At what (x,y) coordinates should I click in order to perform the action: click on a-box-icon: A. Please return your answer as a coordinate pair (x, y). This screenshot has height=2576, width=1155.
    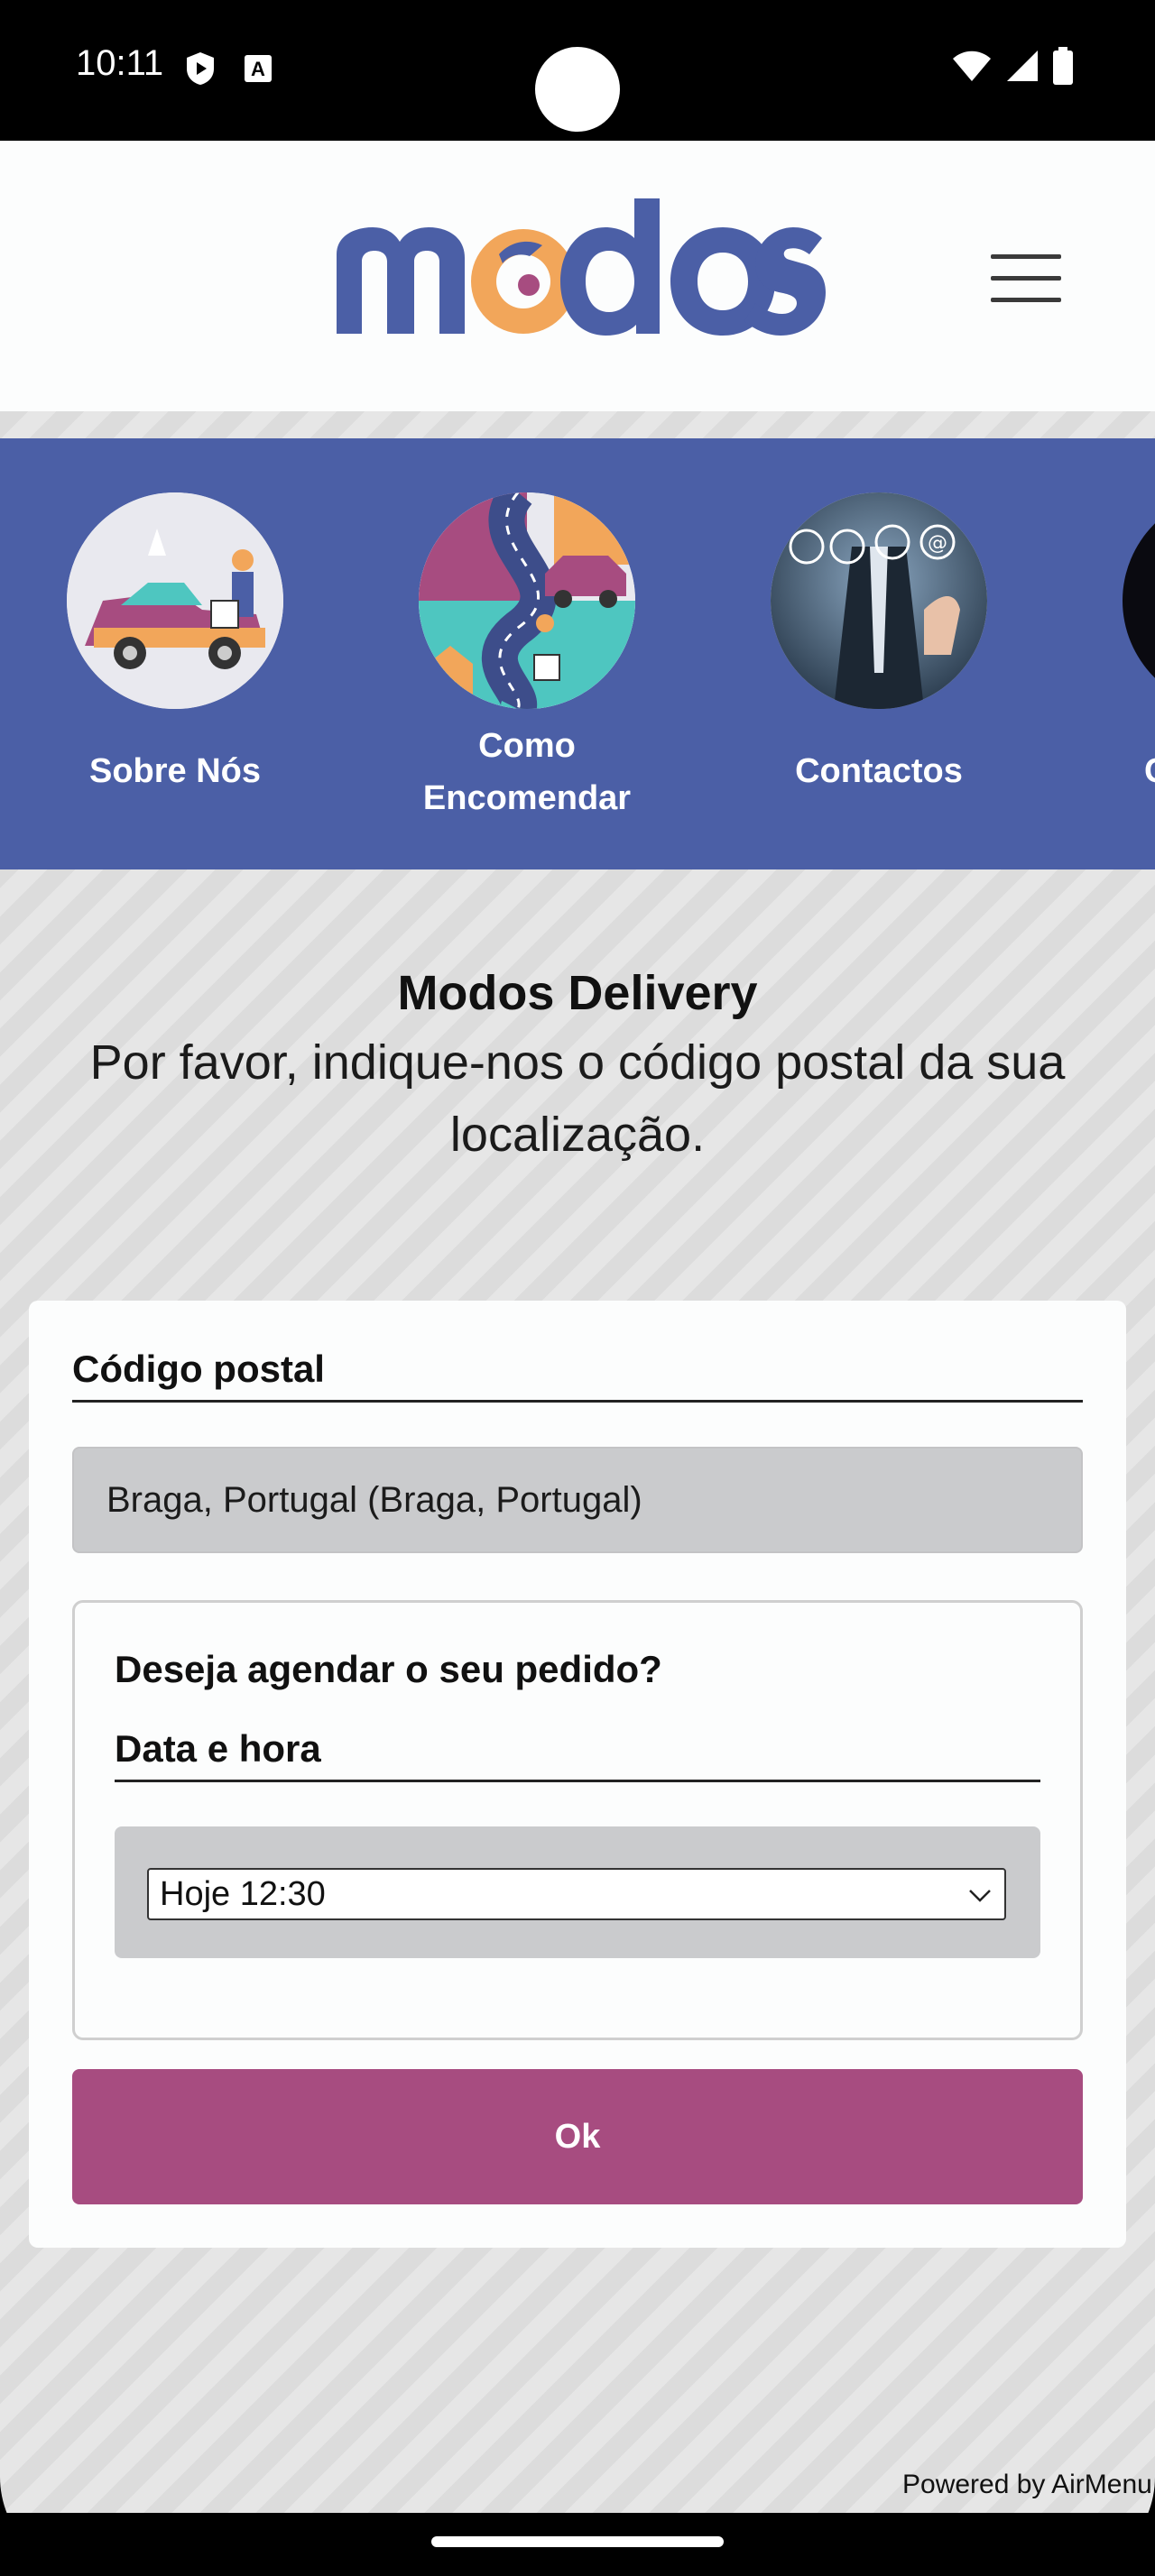
    Looking at the image, I should click on (258, 68).